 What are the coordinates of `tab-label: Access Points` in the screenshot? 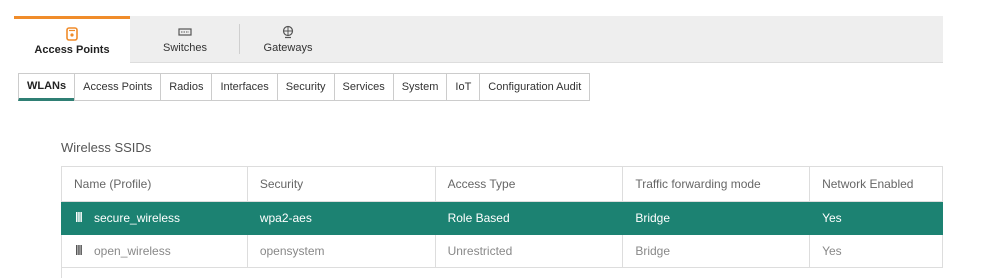 It's located at (72, 49).